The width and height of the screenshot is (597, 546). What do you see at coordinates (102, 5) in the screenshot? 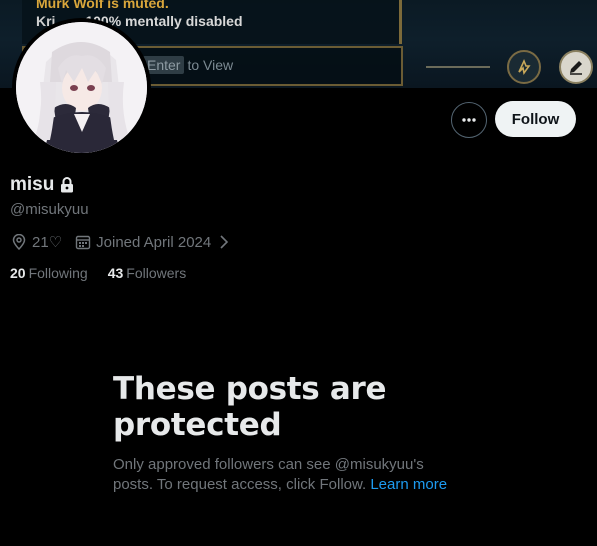
I see `banner-chat-line-muted: Murk Wolf is muted.` at bounding box center [102, 5].